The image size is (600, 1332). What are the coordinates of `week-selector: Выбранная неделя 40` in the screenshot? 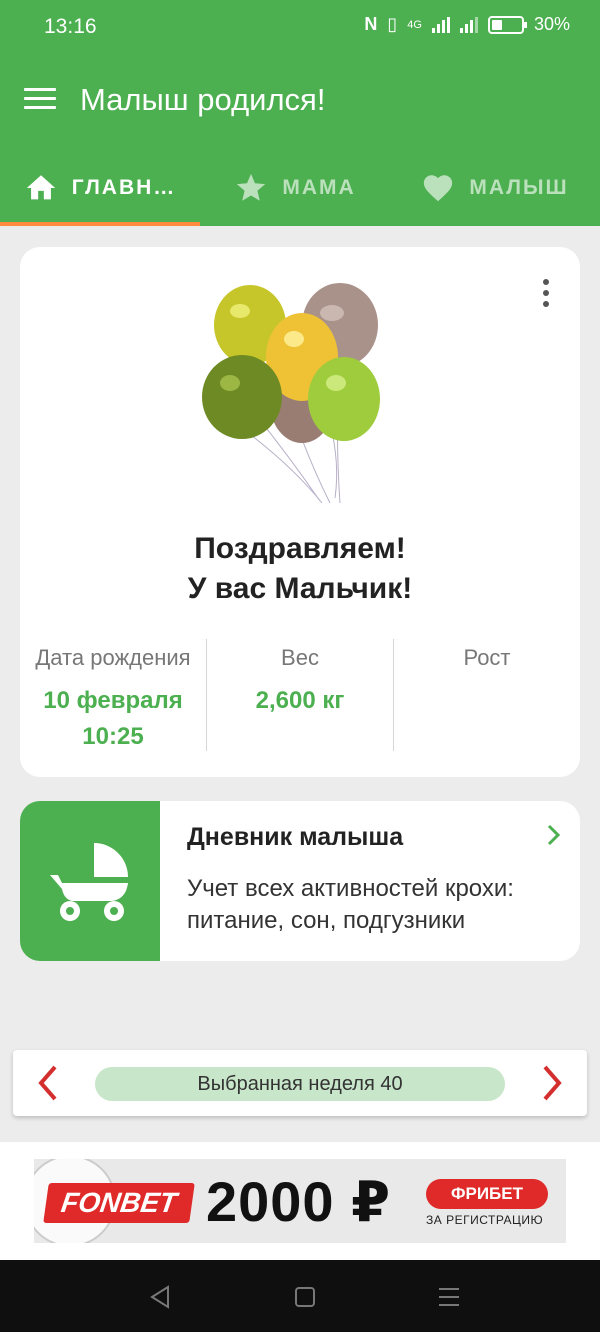 It's located at (300, 1083).